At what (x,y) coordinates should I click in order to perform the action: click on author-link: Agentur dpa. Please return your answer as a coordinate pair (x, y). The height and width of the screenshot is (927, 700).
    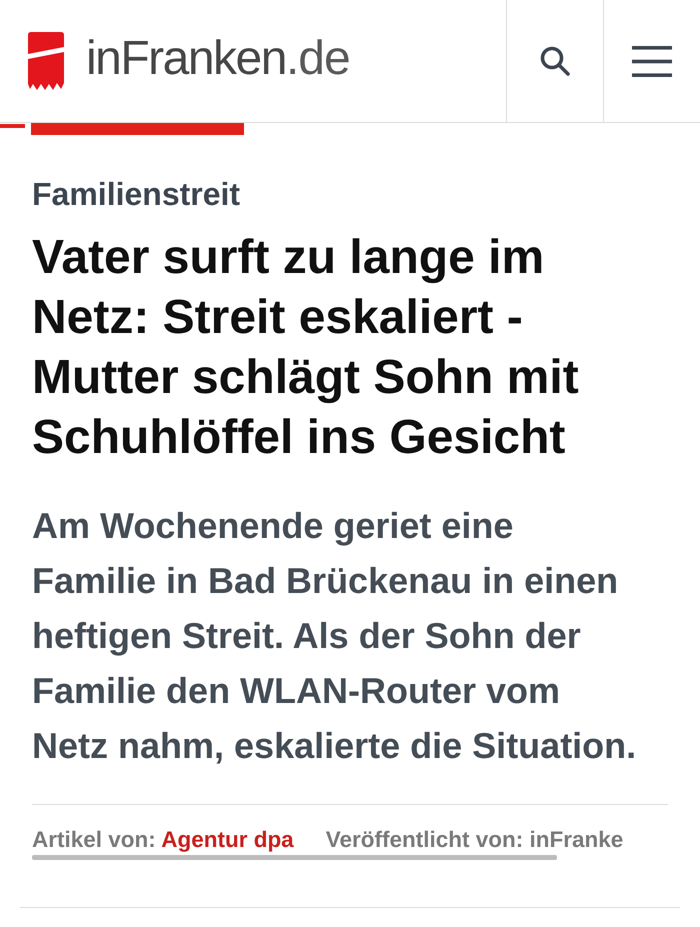
    Looking at the image, I should click on (227, 839).